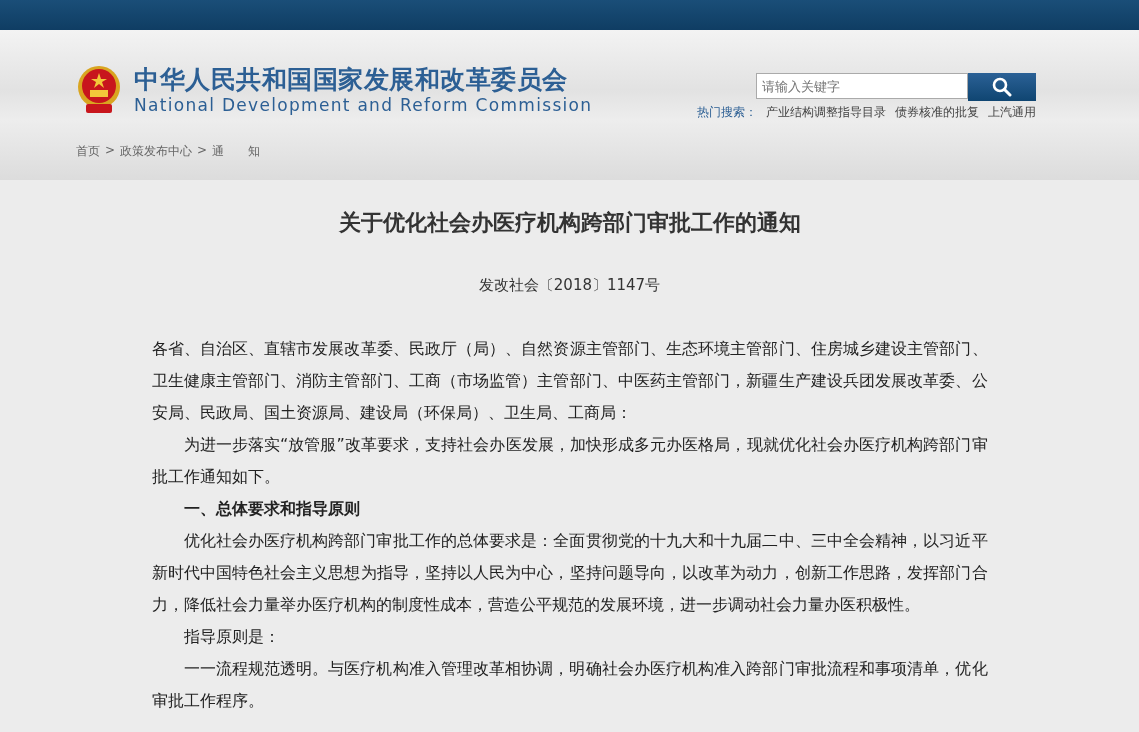 The width and height of the screenshot is (1139, 732). I want to click on article-title: 关于优化社会办医疗机构跨部门审批工作的通知, so click(569, 222).